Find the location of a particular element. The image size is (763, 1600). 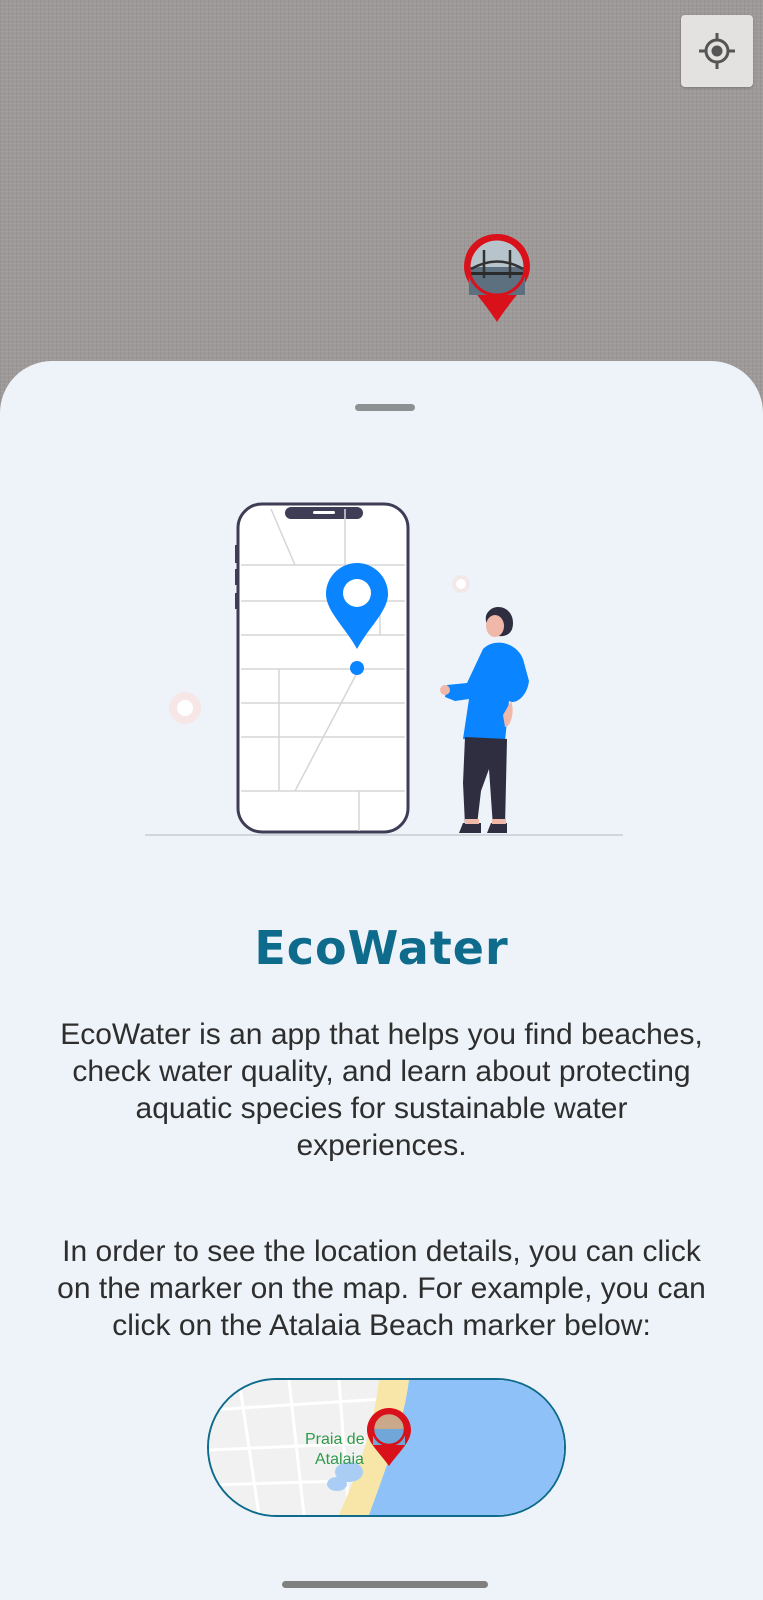

example-beach-map: Praia de Atalaia is located at coordinates (386, 1447).